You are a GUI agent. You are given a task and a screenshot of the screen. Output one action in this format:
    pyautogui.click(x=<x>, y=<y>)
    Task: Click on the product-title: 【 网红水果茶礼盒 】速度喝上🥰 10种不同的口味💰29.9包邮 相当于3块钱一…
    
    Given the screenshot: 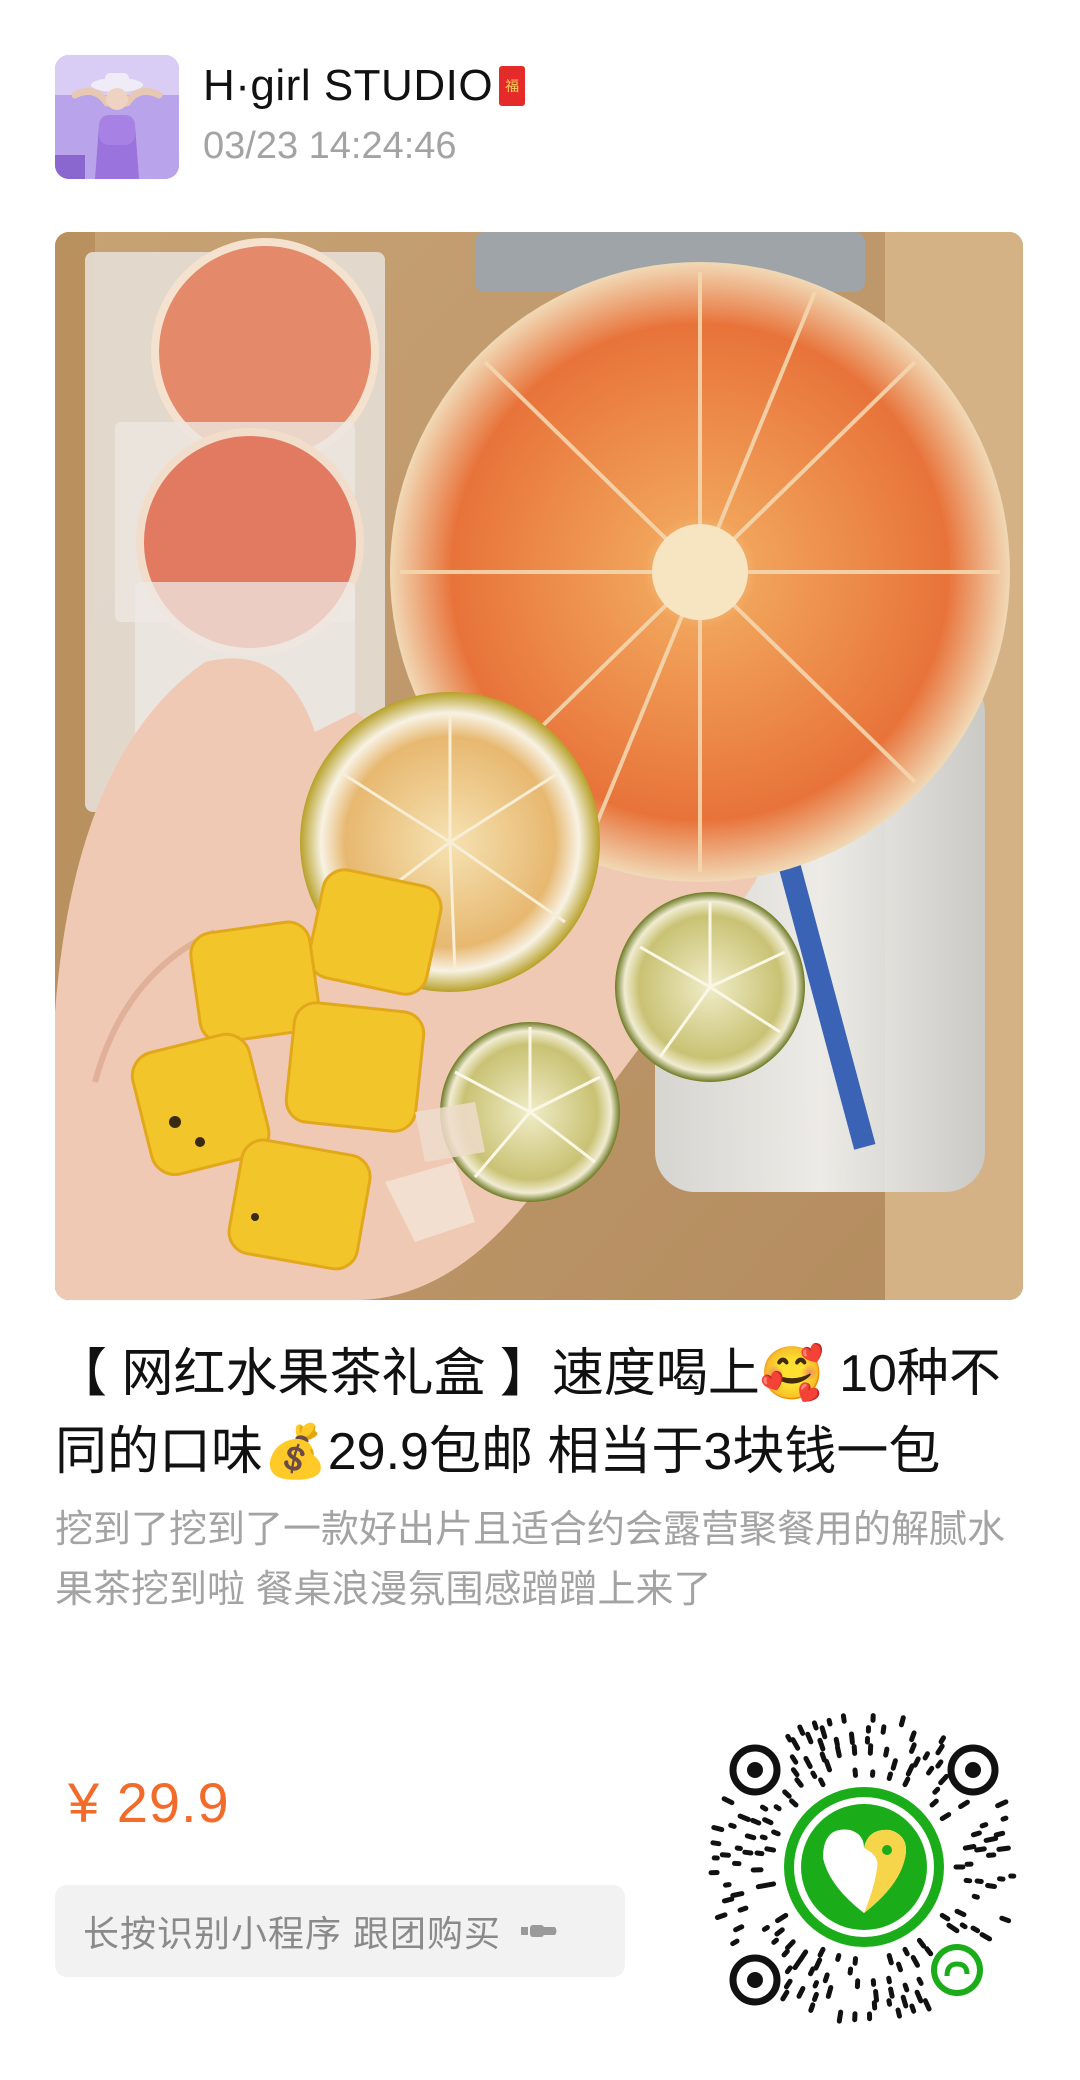 What is the action you would take?
    pyautogui.click(x=528, y=1413)
    